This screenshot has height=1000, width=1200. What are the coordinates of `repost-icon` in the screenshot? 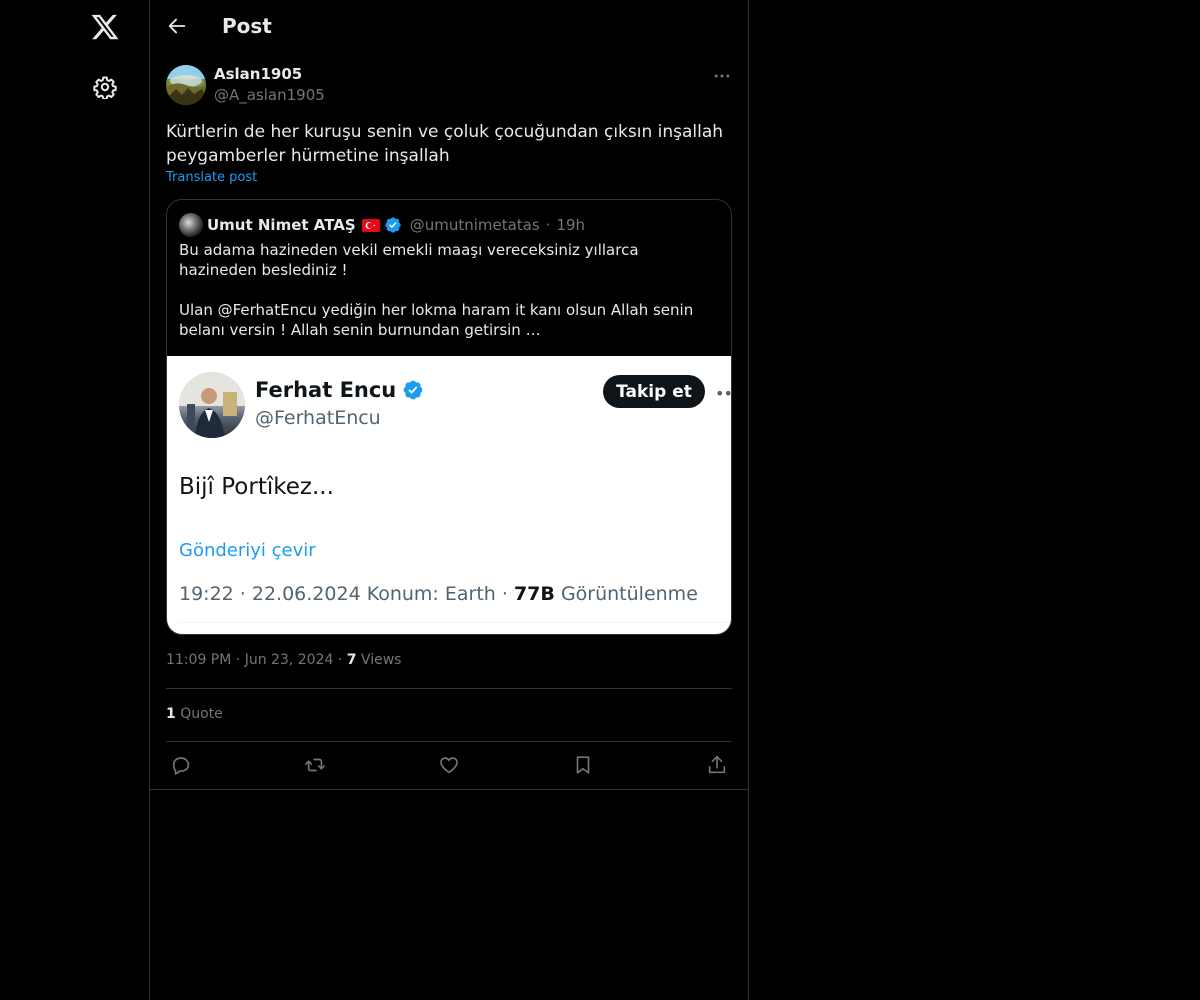 It's located at (315, 765).